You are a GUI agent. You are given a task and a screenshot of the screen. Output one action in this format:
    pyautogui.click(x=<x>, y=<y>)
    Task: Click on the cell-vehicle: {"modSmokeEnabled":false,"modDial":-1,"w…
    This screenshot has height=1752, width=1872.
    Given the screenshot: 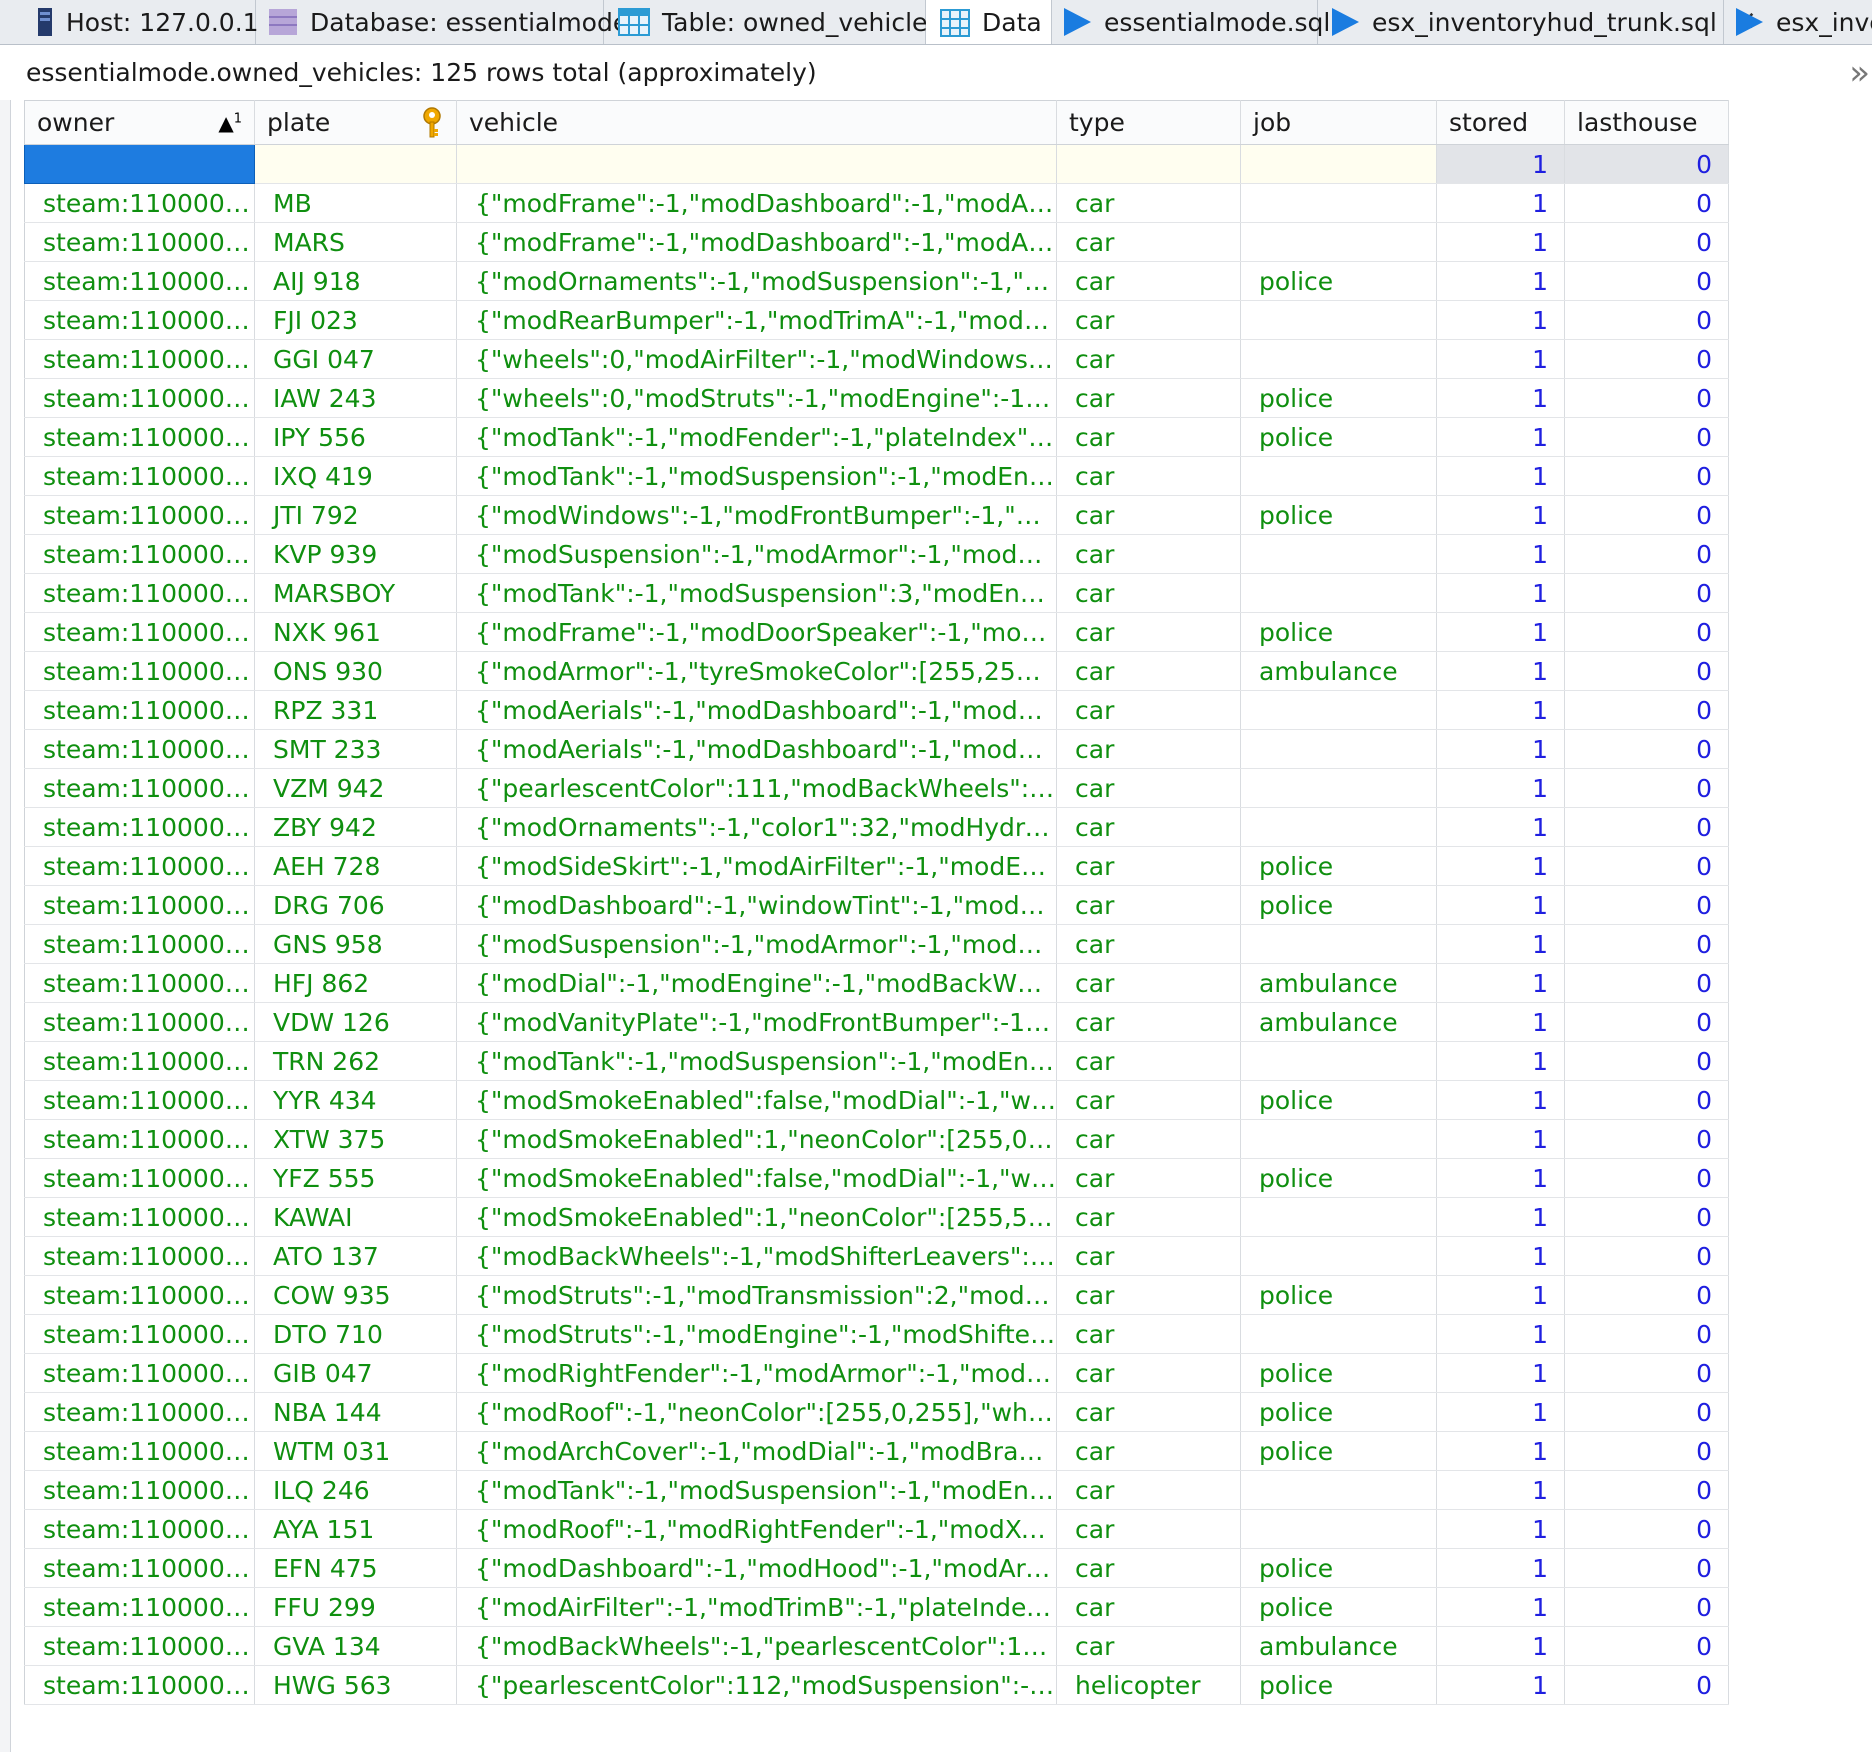 What is the action you would take?
    pyautogui.click(x=756, y=1100)
    